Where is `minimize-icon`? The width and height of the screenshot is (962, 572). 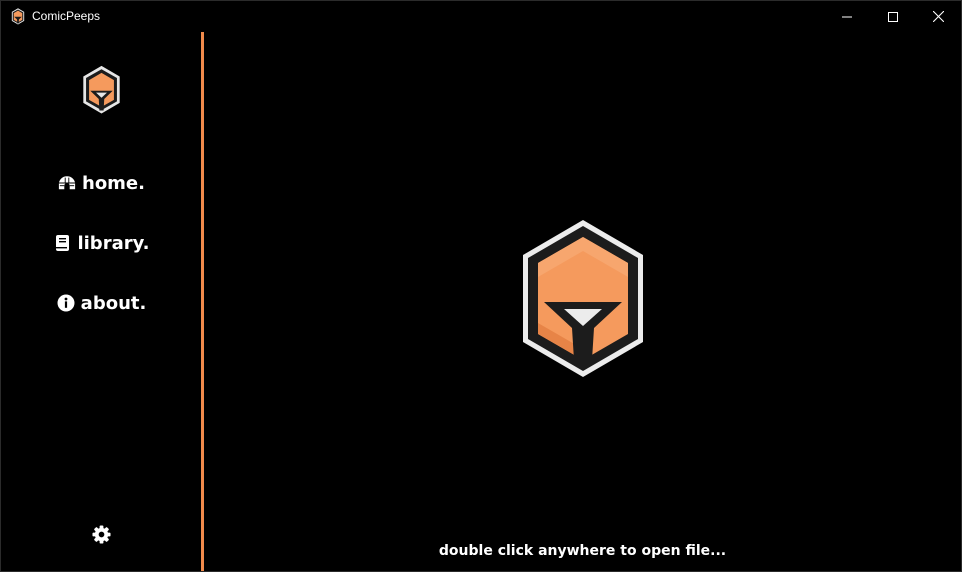 minimize-icon is located at coordinates (847, 16).